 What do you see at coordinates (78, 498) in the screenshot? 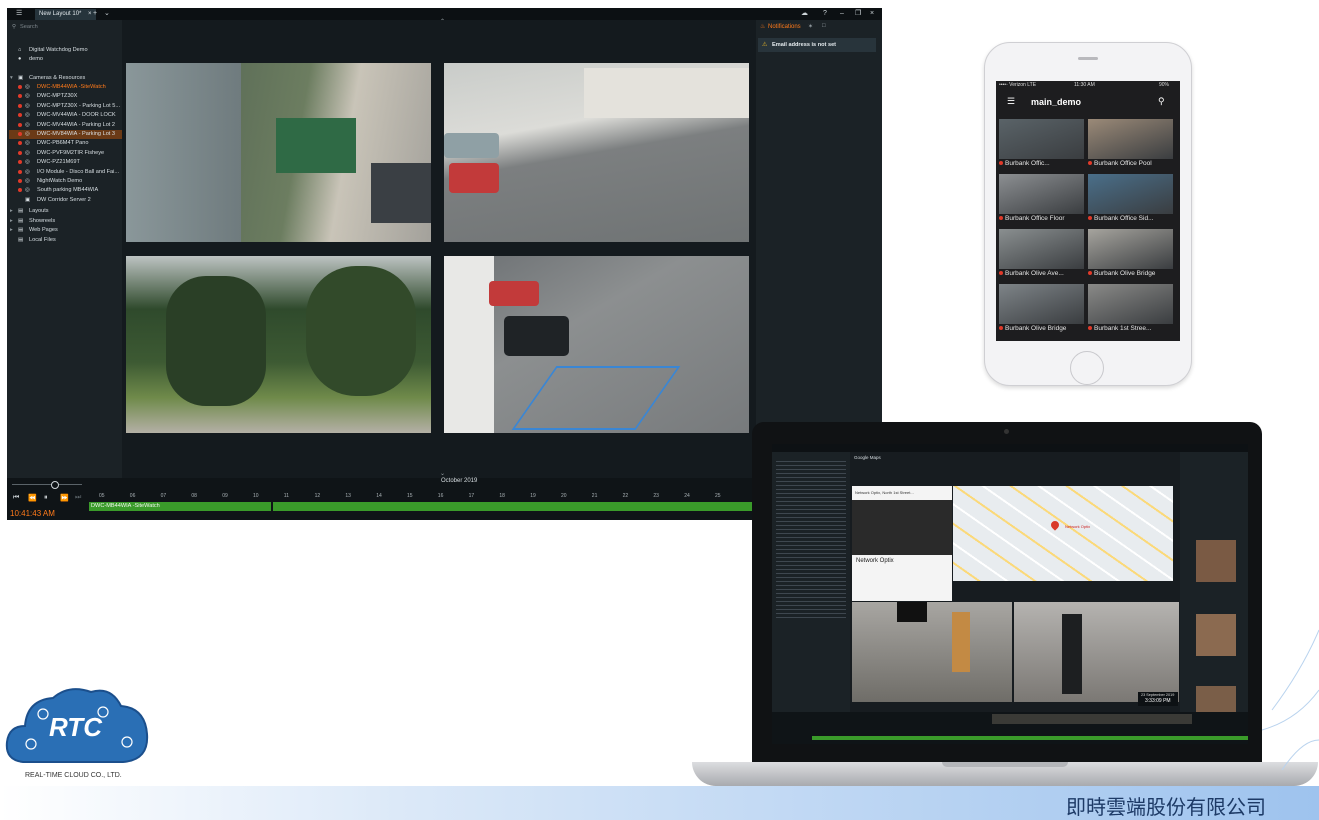
I see `skip-forward-icon: ⏭` at bounding box center [78, 498].